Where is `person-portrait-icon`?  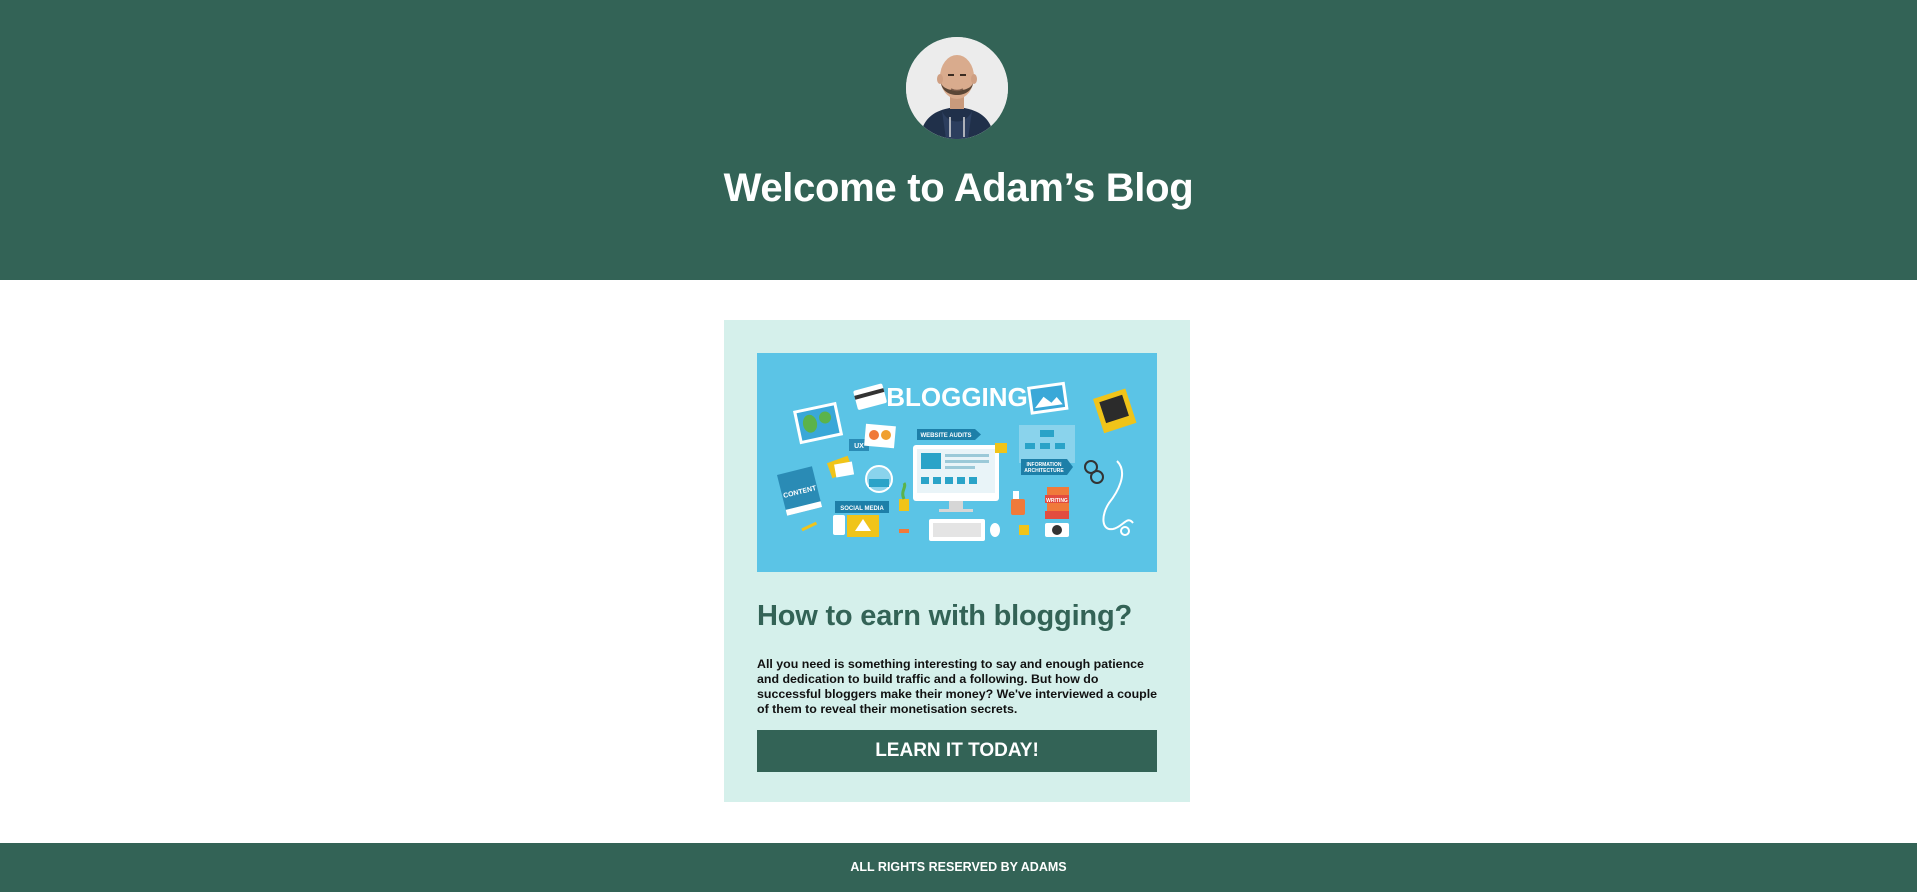 person-portrait-icon is located at coordinates (957, 88).